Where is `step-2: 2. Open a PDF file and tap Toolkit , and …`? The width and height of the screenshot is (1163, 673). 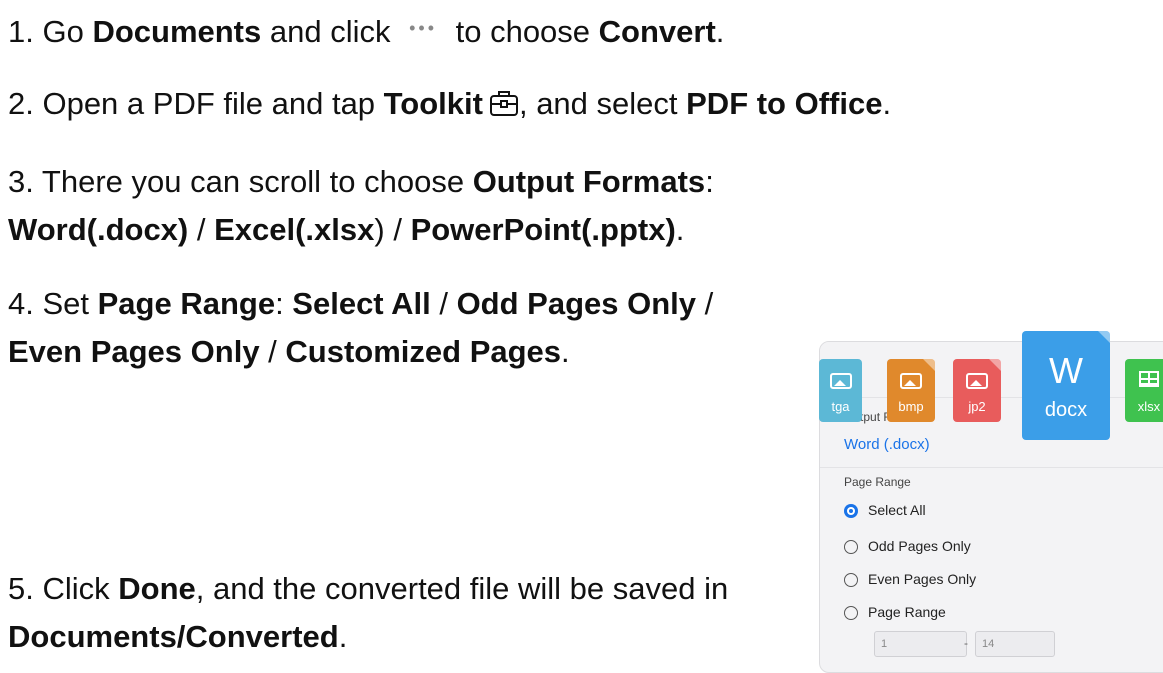
step-2: 2. Open a PDF file and tap Toolkit , and … is located at coordinates (449, 104).